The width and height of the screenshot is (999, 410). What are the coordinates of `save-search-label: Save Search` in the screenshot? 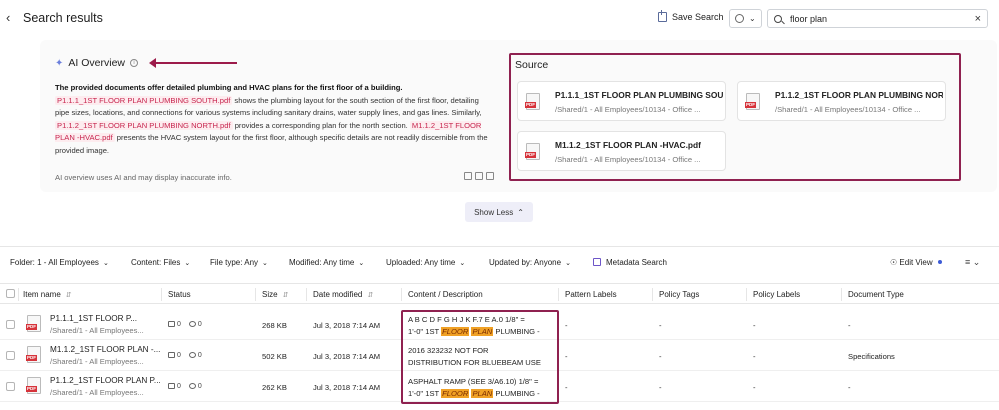 It's located at (698, 17).